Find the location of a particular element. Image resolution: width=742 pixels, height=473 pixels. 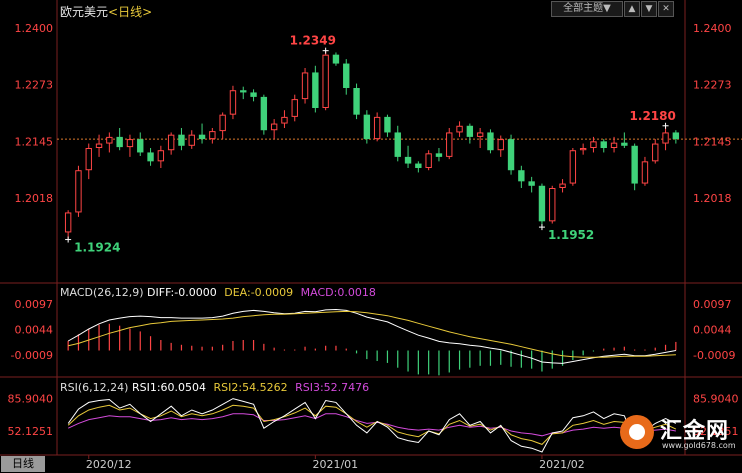

price-y-tick-left: 1.2018 is located at coordinates (34, 198).